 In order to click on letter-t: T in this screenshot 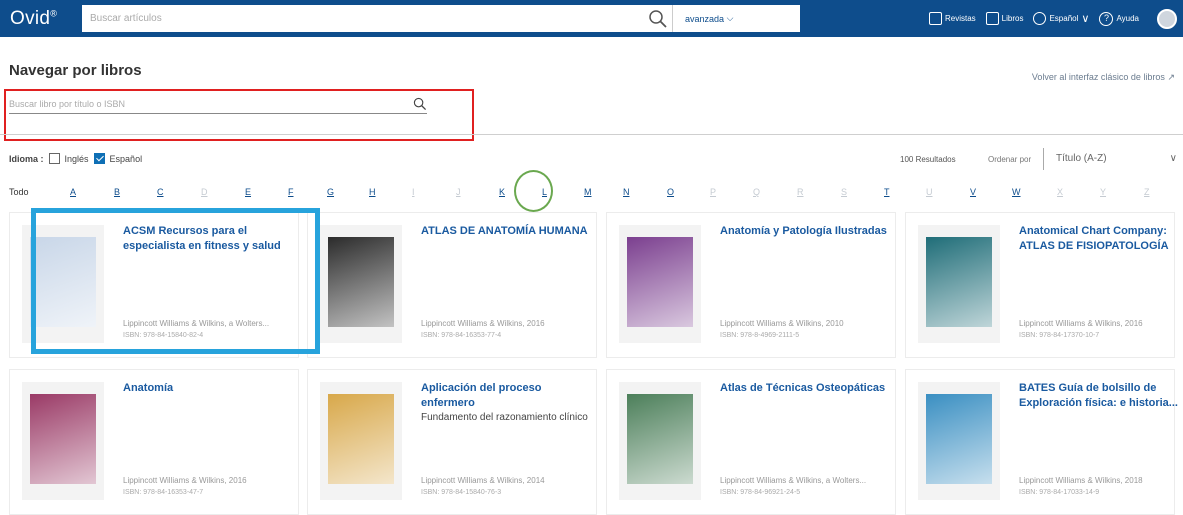, I will do `click(887, 192)`.